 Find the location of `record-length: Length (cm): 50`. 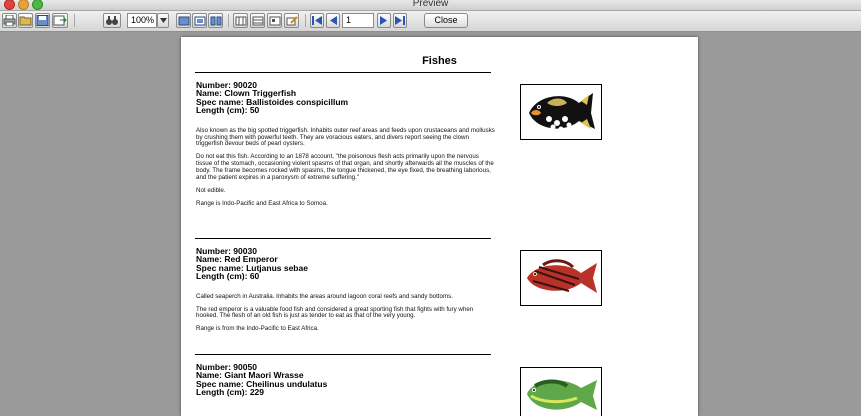

record-length: Length (cm): 50 is located at coordinates (228, 110).